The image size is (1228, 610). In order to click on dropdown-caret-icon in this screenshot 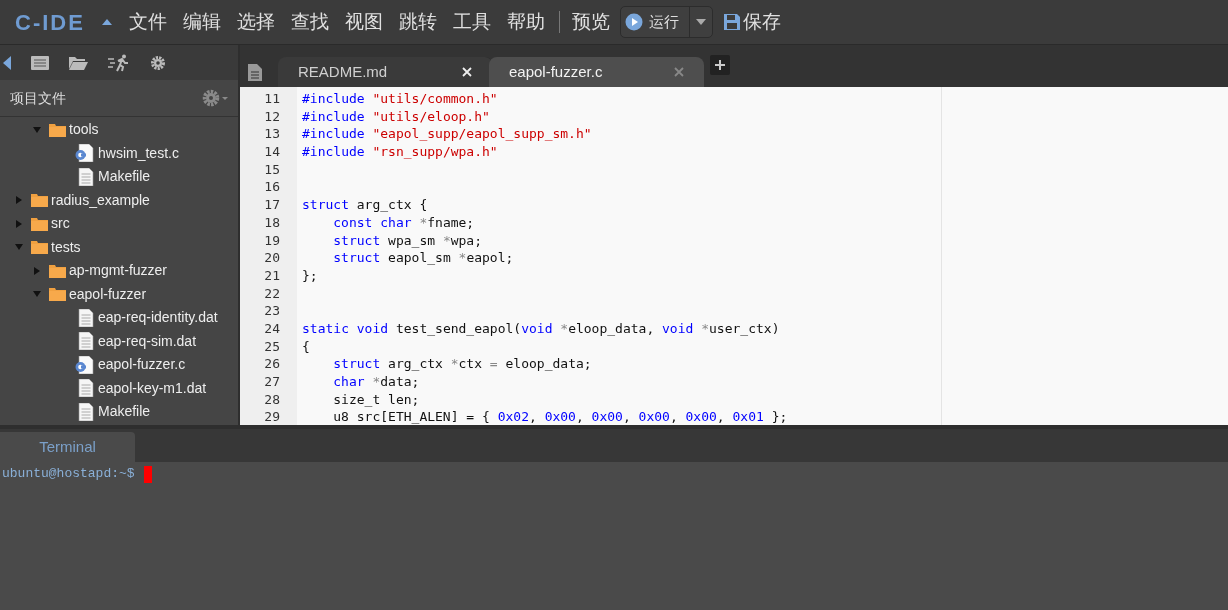, I will do `click(700, 22)`.